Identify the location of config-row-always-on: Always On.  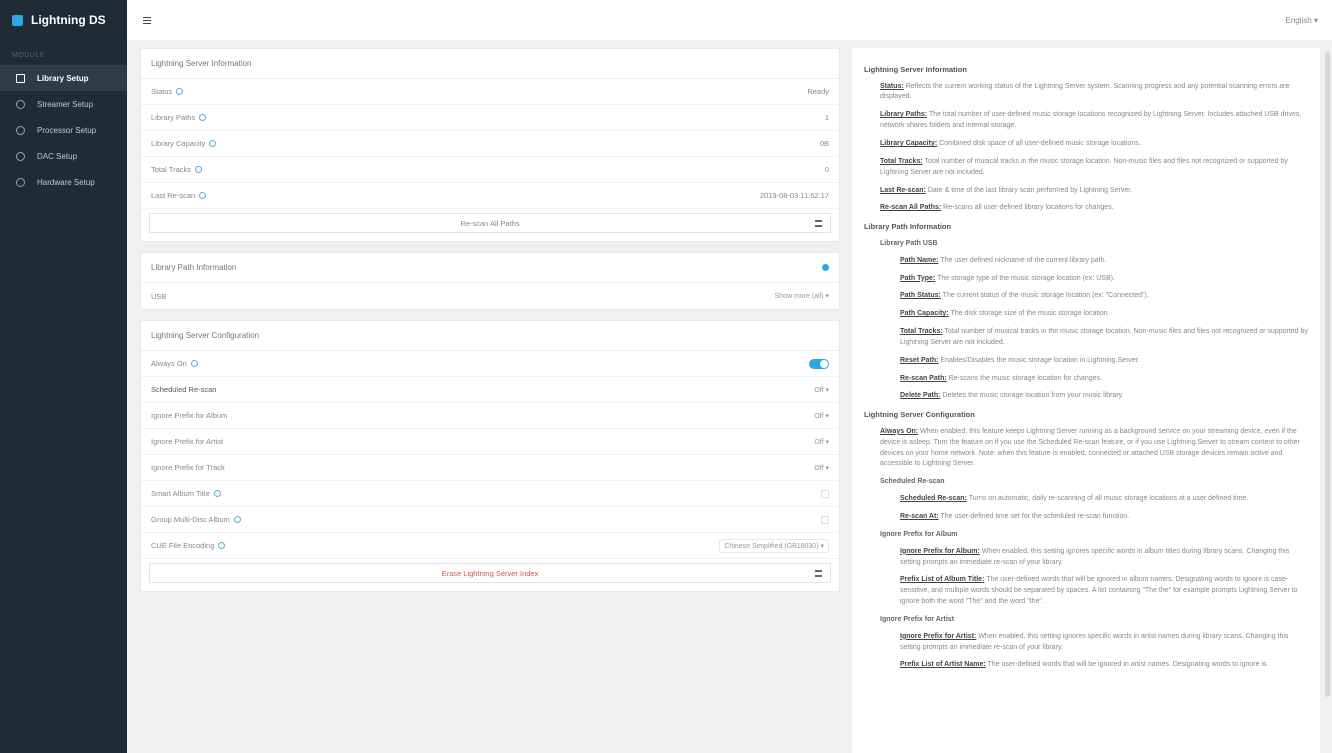
(490, 364).